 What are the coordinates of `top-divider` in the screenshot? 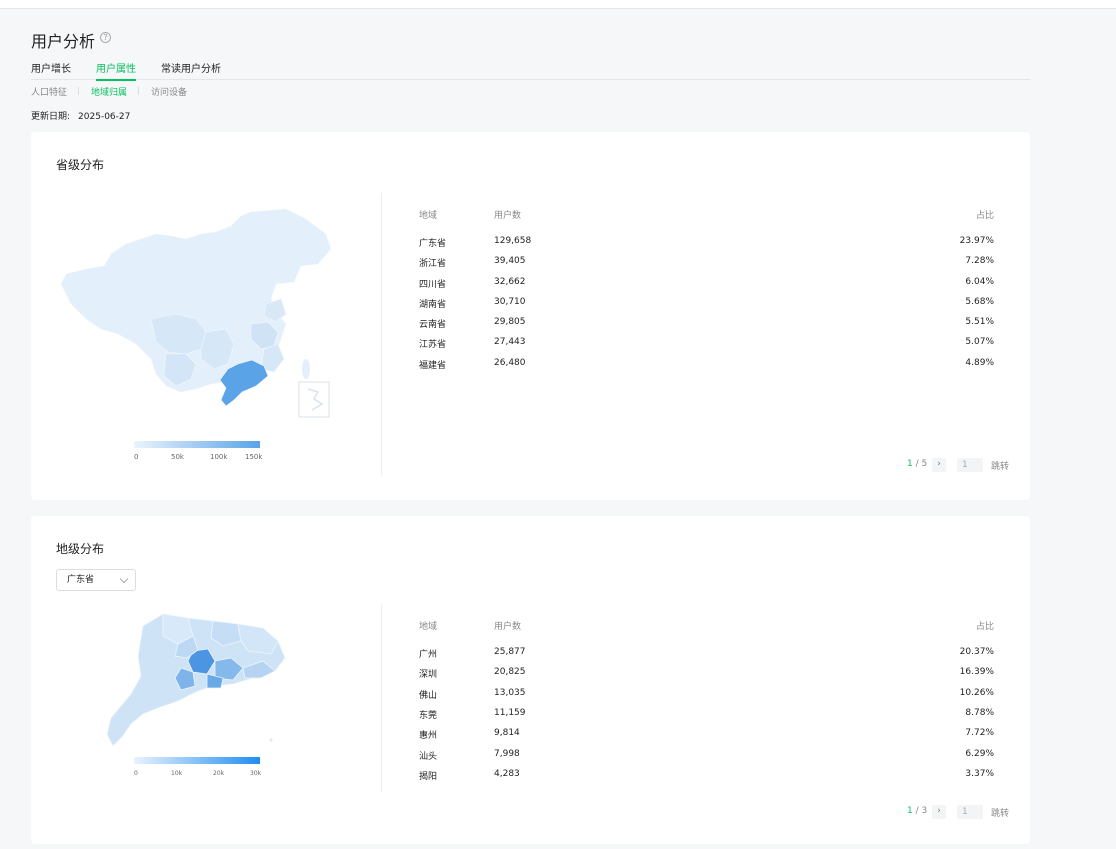 It's located at (558, 8).